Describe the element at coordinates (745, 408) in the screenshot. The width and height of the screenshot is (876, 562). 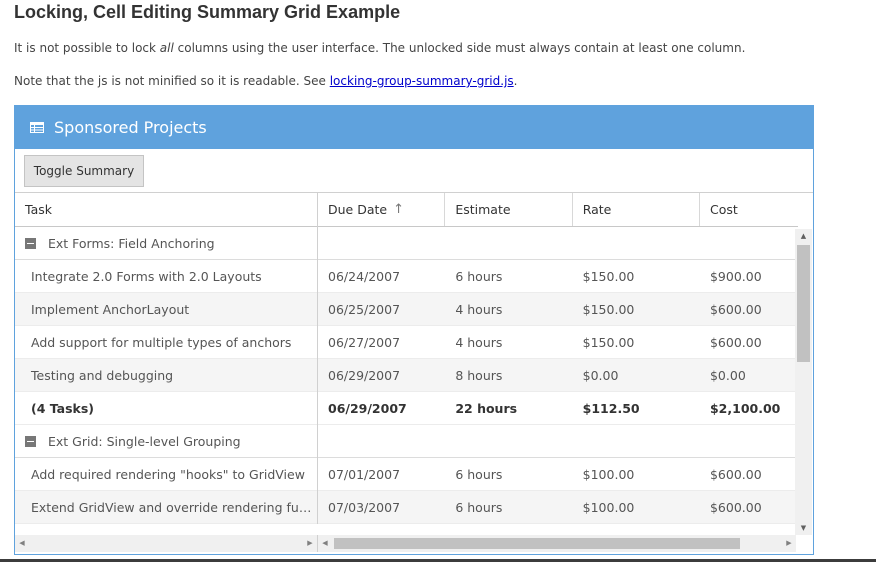
I see `summary-cost: $2,100.00` at that location.